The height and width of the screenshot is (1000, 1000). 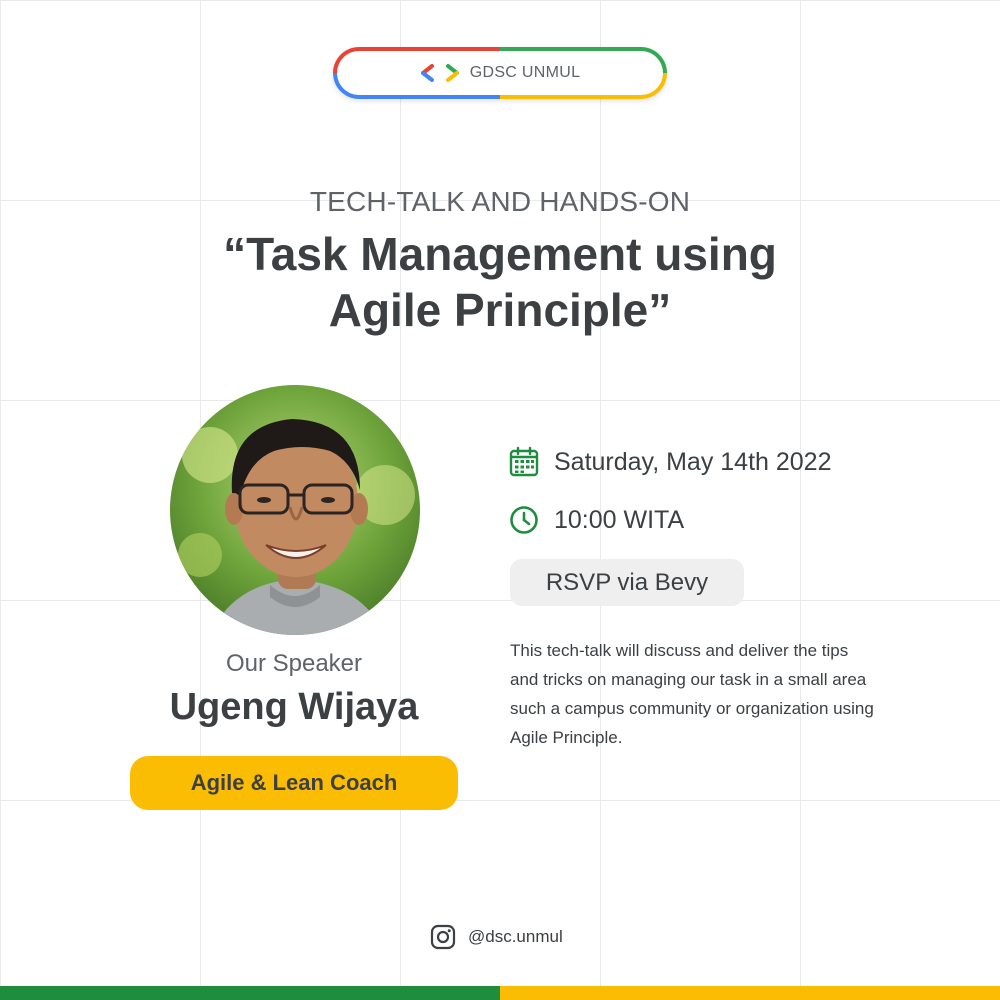 I want to click on speaker-name: Ugeng Wijaya, so click(x=294, y=707).